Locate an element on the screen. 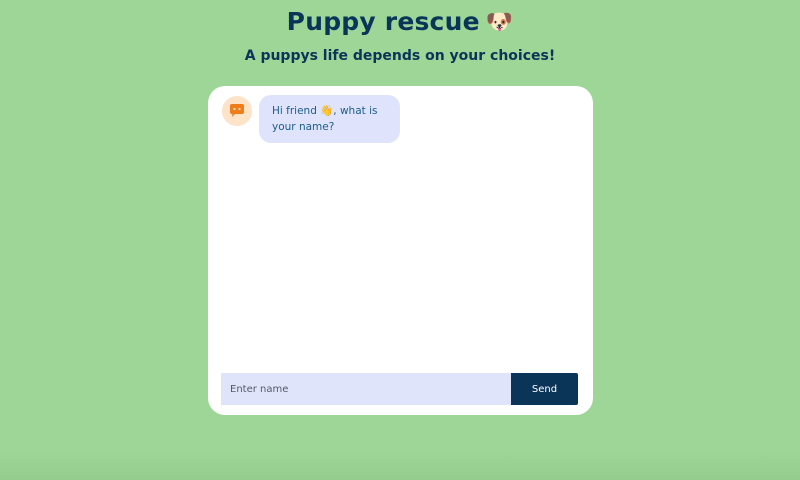  chat-bubble-icon is located at coordinates (237, 110).